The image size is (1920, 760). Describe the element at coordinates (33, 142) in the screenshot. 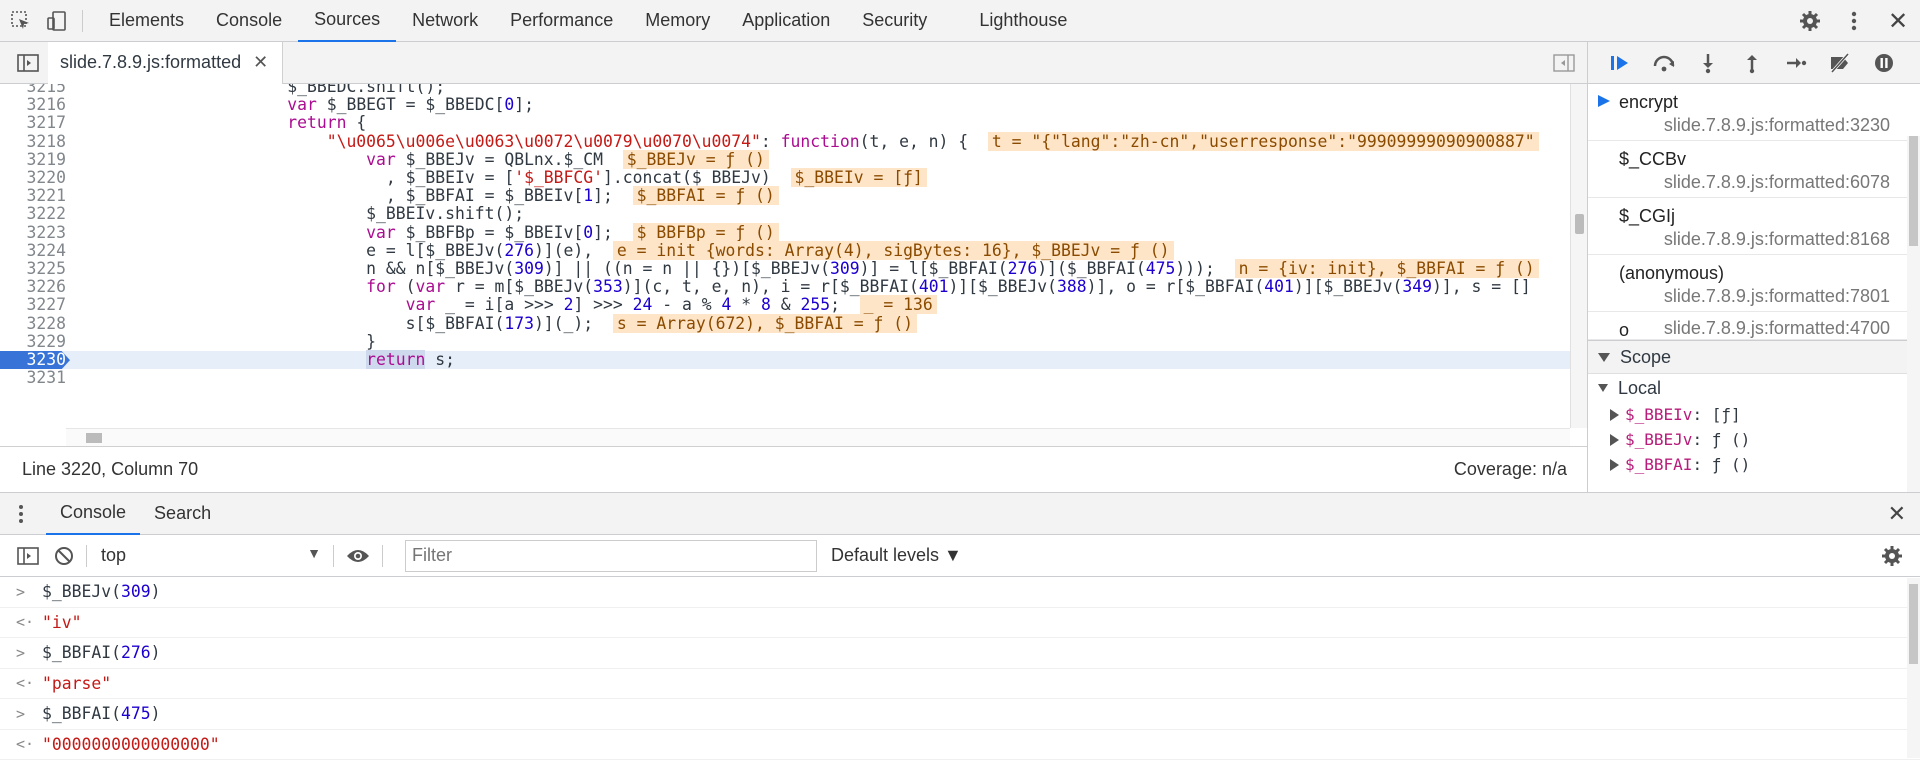

I see `line-number: 3218` at that location.